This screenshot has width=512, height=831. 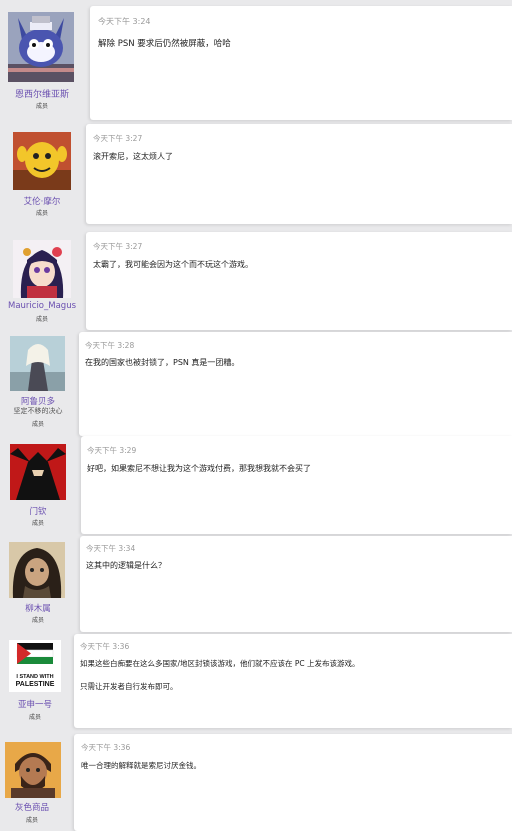 What do you see at coordinates (35, 684) in the screenshot?
I see `avatar-caption-line: PALESTINE` at bounding box center [35, 684].